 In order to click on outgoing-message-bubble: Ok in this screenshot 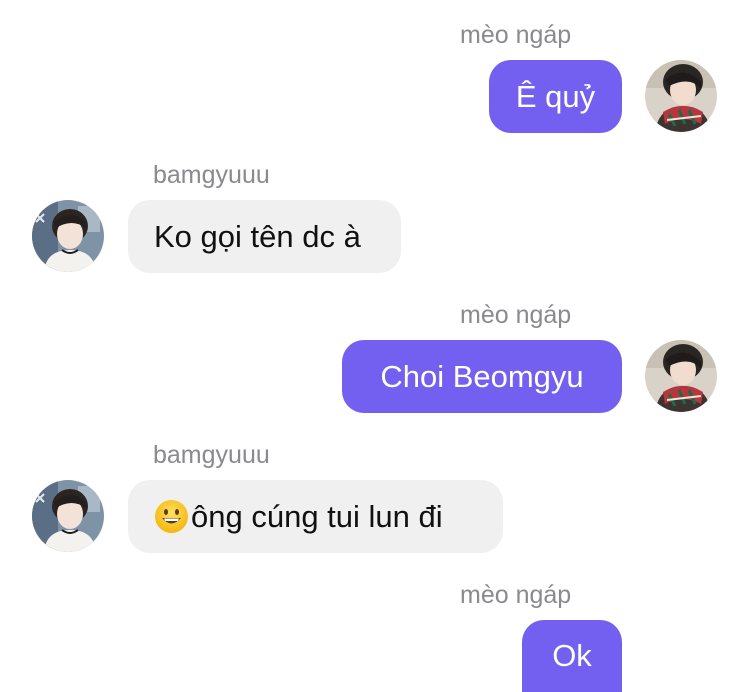, I will do `click(572, 656)`.